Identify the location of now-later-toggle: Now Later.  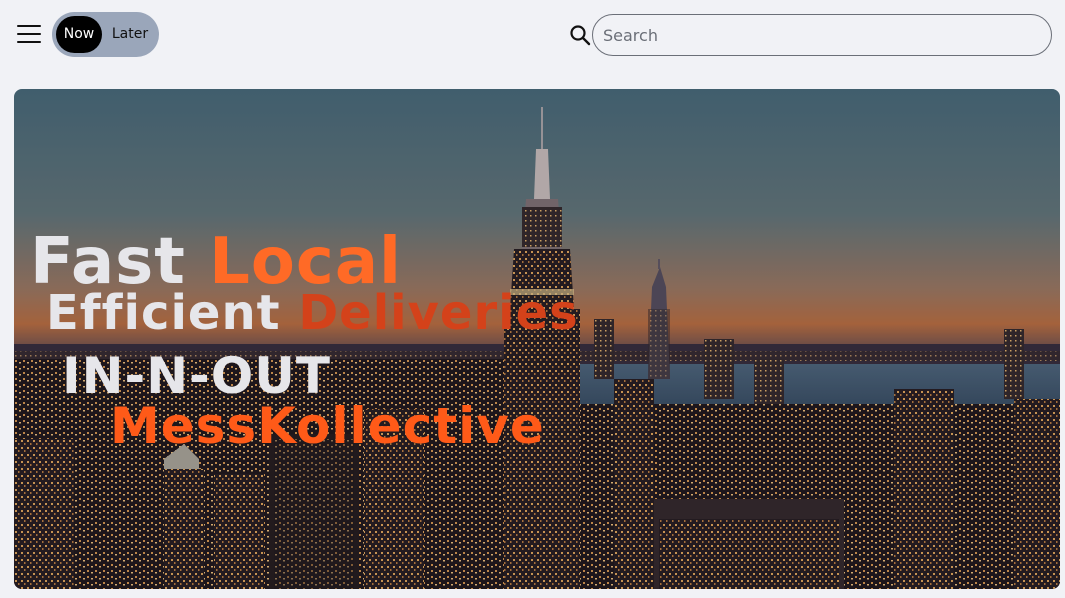
(105, 34).